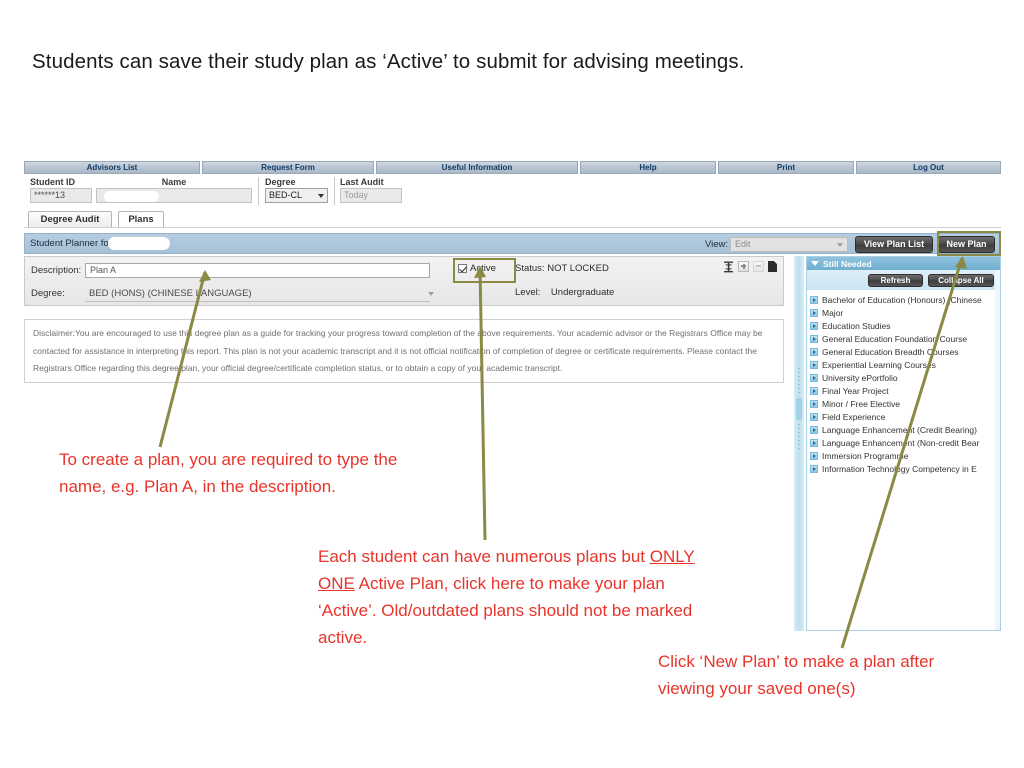 This screenshot has height=768, width=1024. I want to click on collapse-all-button: Collapse All, so click(961, 280).